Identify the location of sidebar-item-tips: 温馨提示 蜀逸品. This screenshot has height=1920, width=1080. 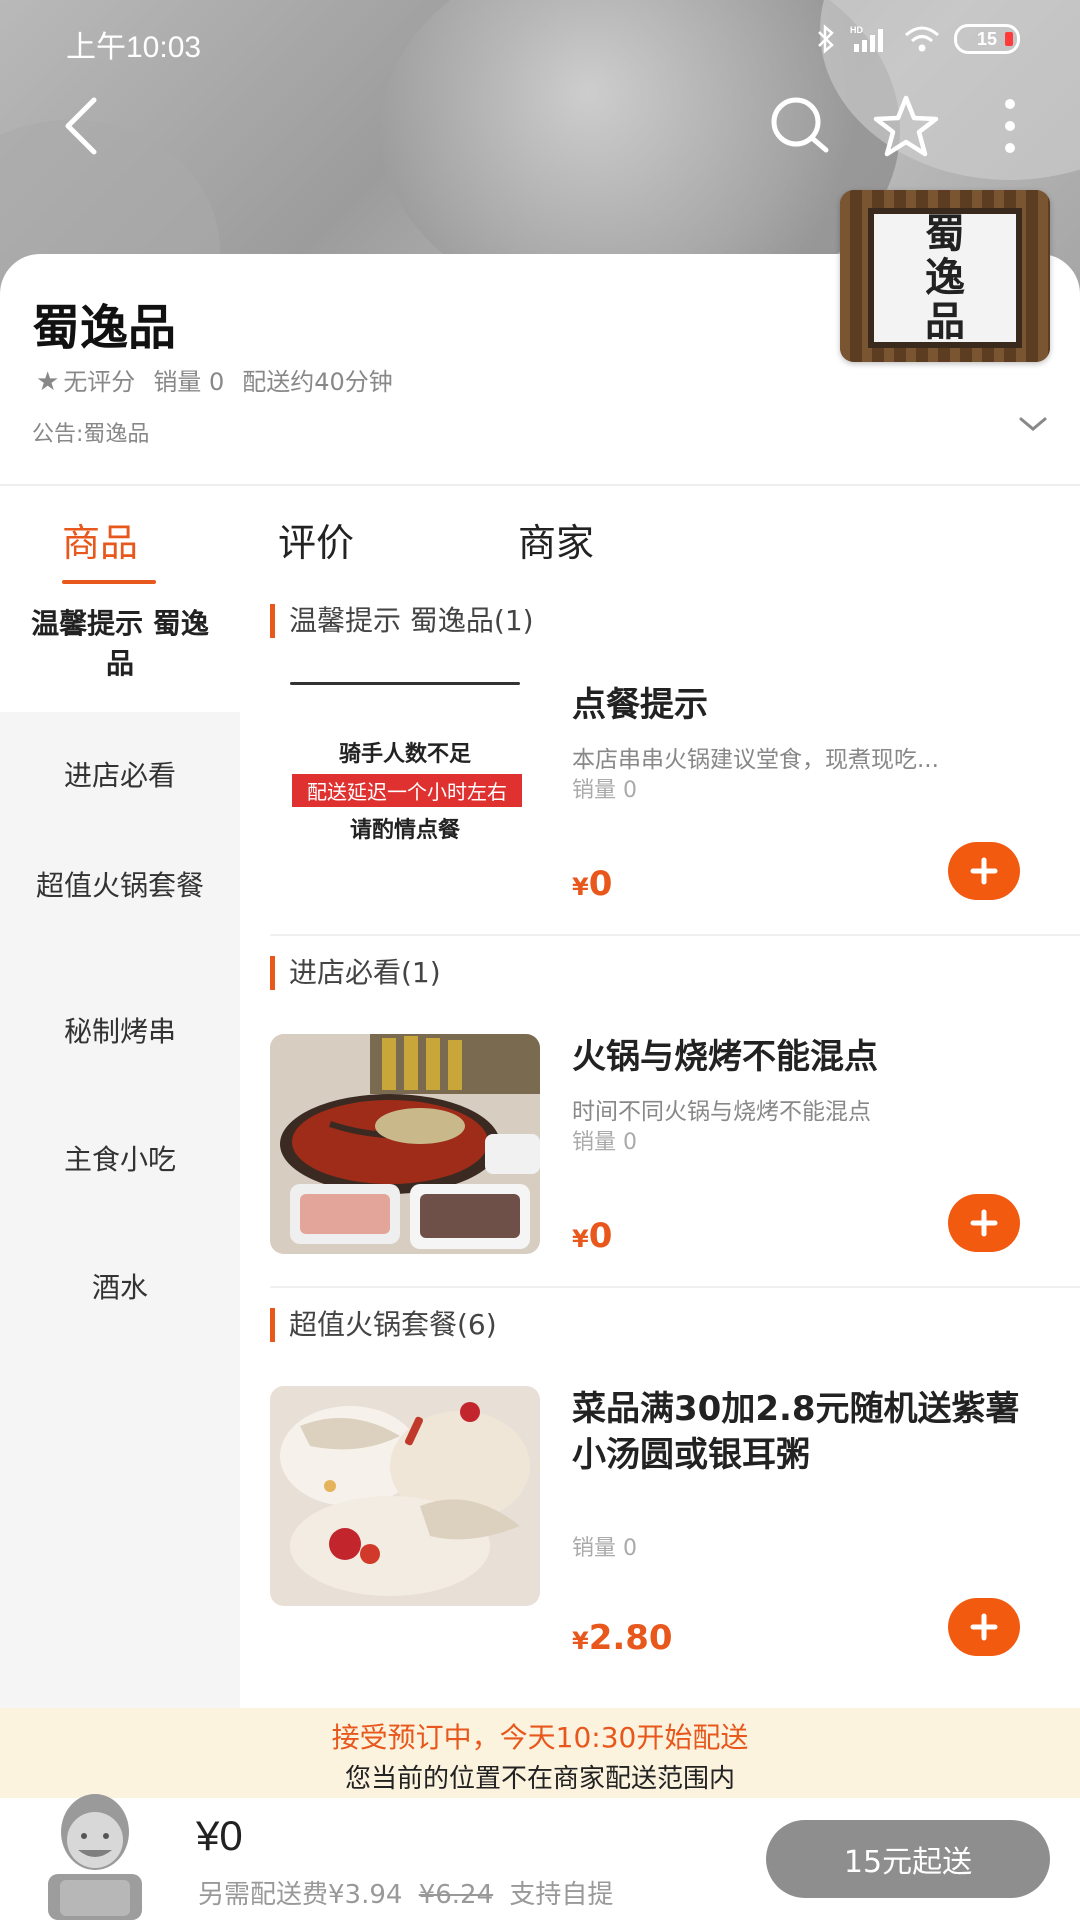
(120, 651).